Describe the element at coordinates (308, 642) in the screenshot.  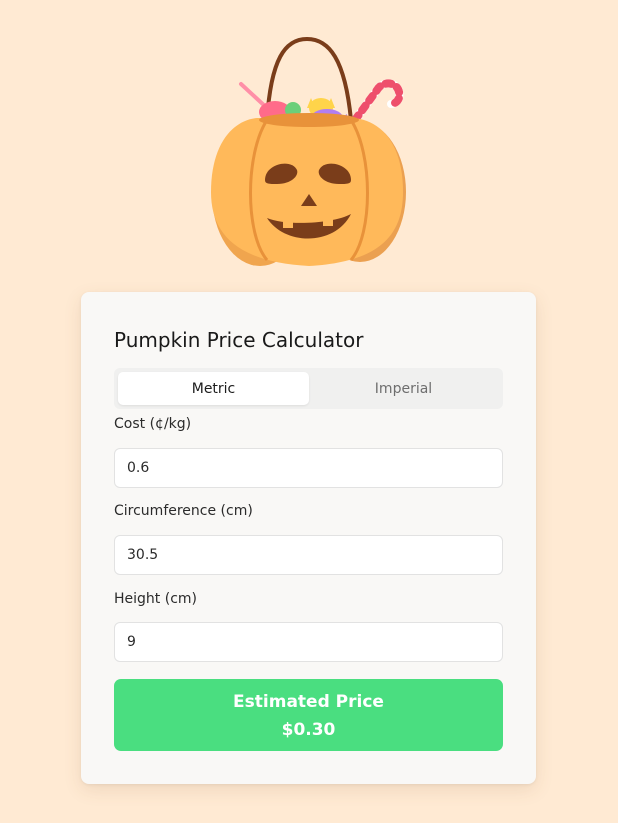
I see `height-input` at that location.